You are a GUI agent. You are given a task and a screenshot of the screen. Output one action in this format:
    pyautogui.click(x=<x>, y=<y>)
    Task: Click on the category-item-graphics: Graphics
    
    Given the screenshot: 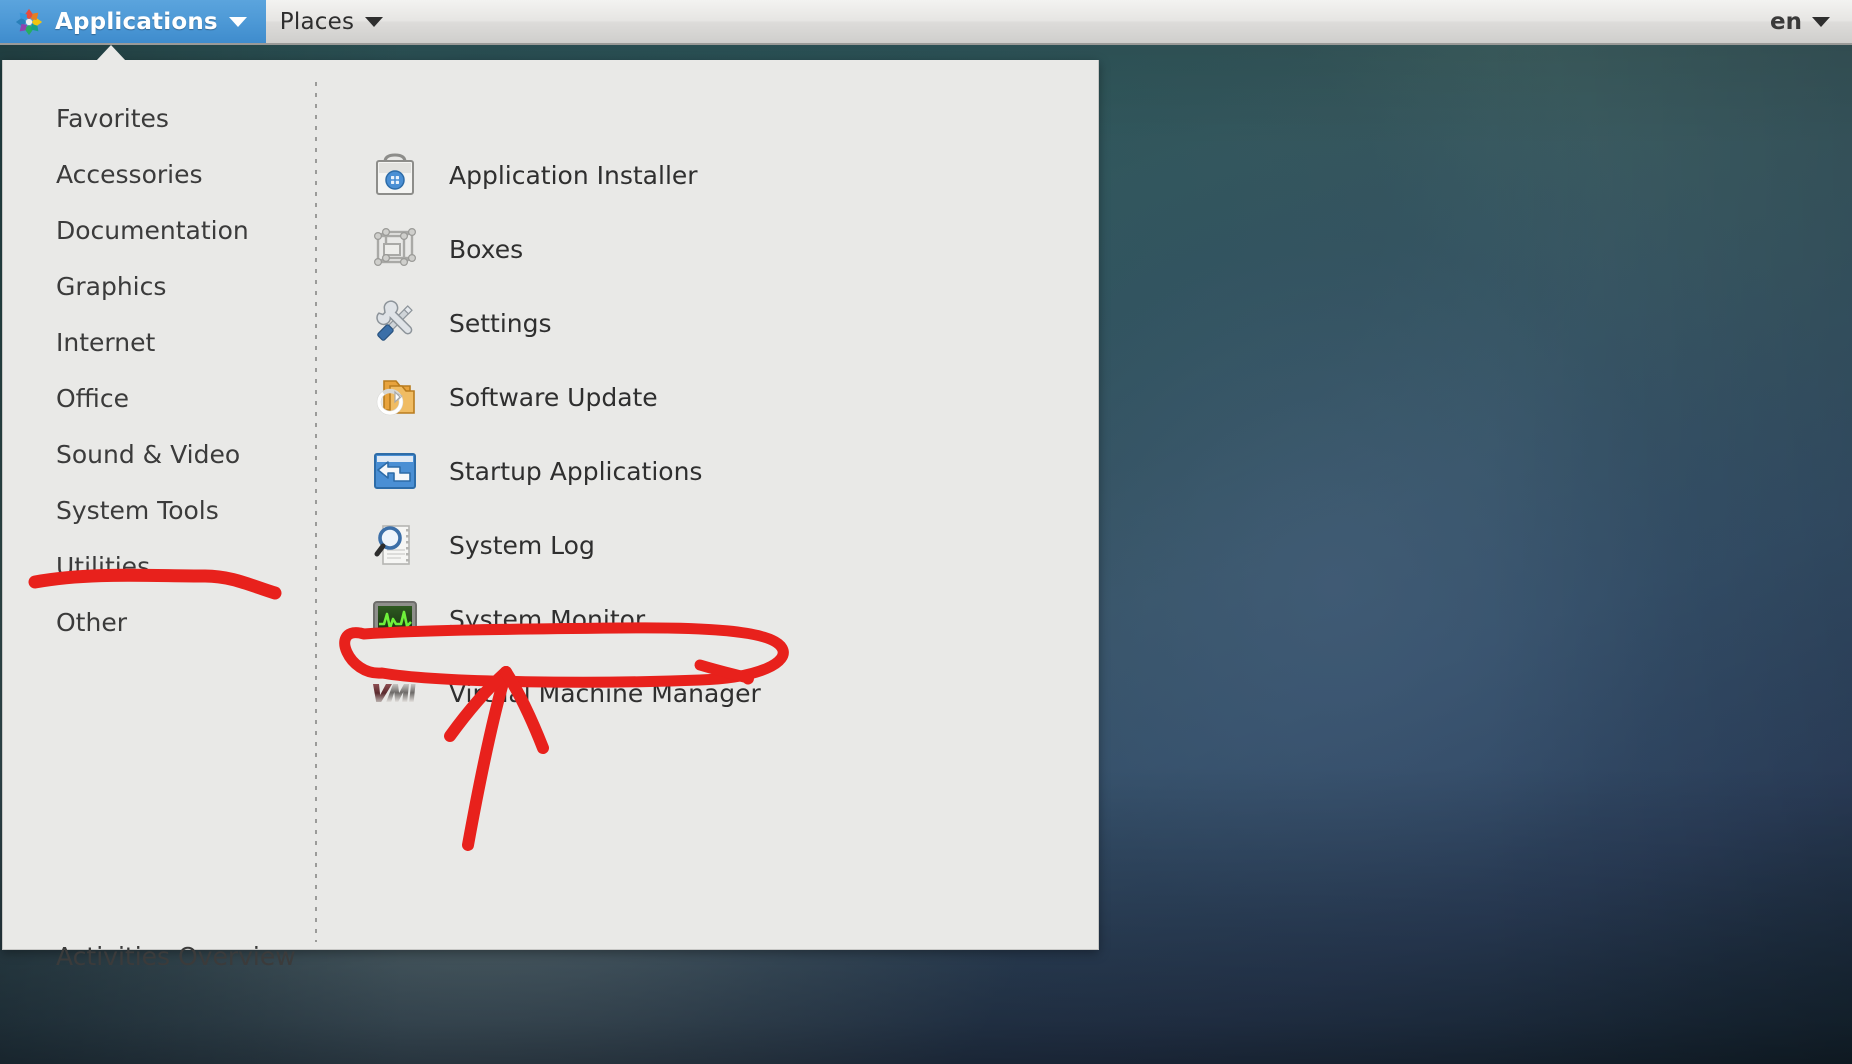 What is the action you would take?
    pyautogui.click(x=159, y=286)
    